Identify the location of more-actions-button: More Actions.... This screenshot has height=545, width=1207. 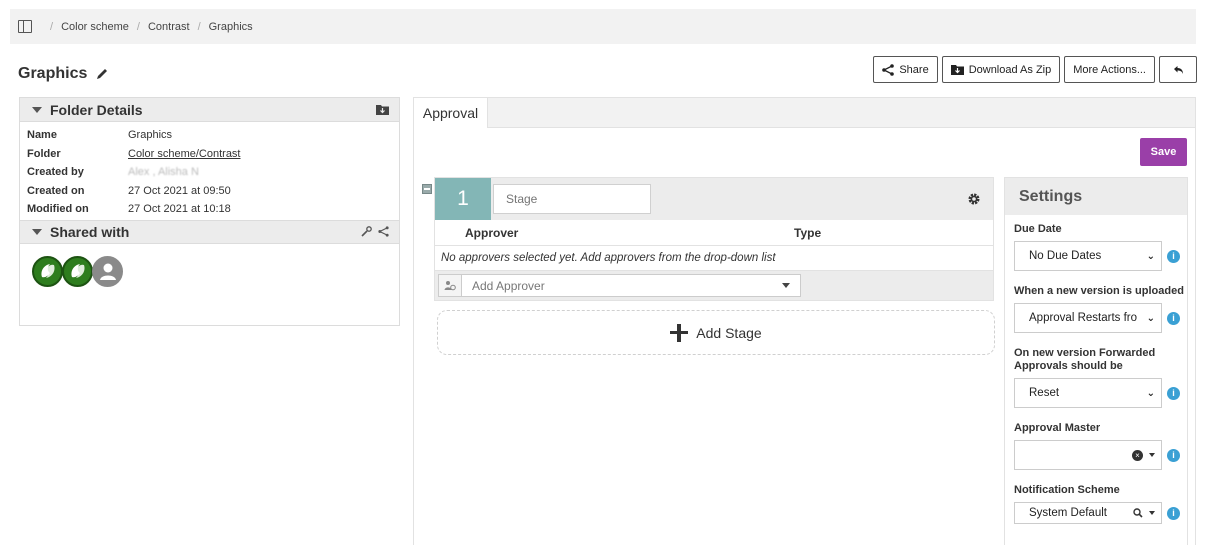
(1109, 69).